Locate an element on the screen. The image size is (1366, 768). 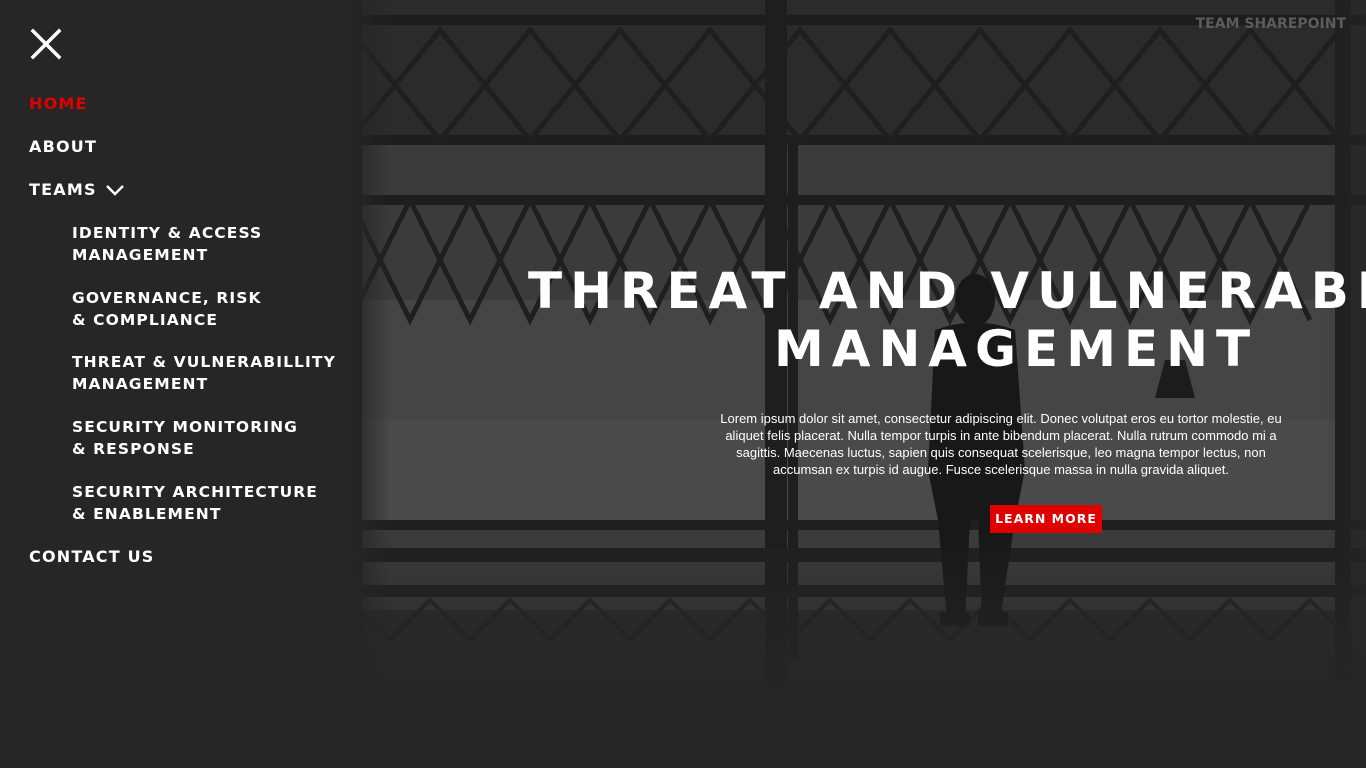
nav-subitem-label-line1: IDENTITY & ACCESS is located at coordinates (167, 233).